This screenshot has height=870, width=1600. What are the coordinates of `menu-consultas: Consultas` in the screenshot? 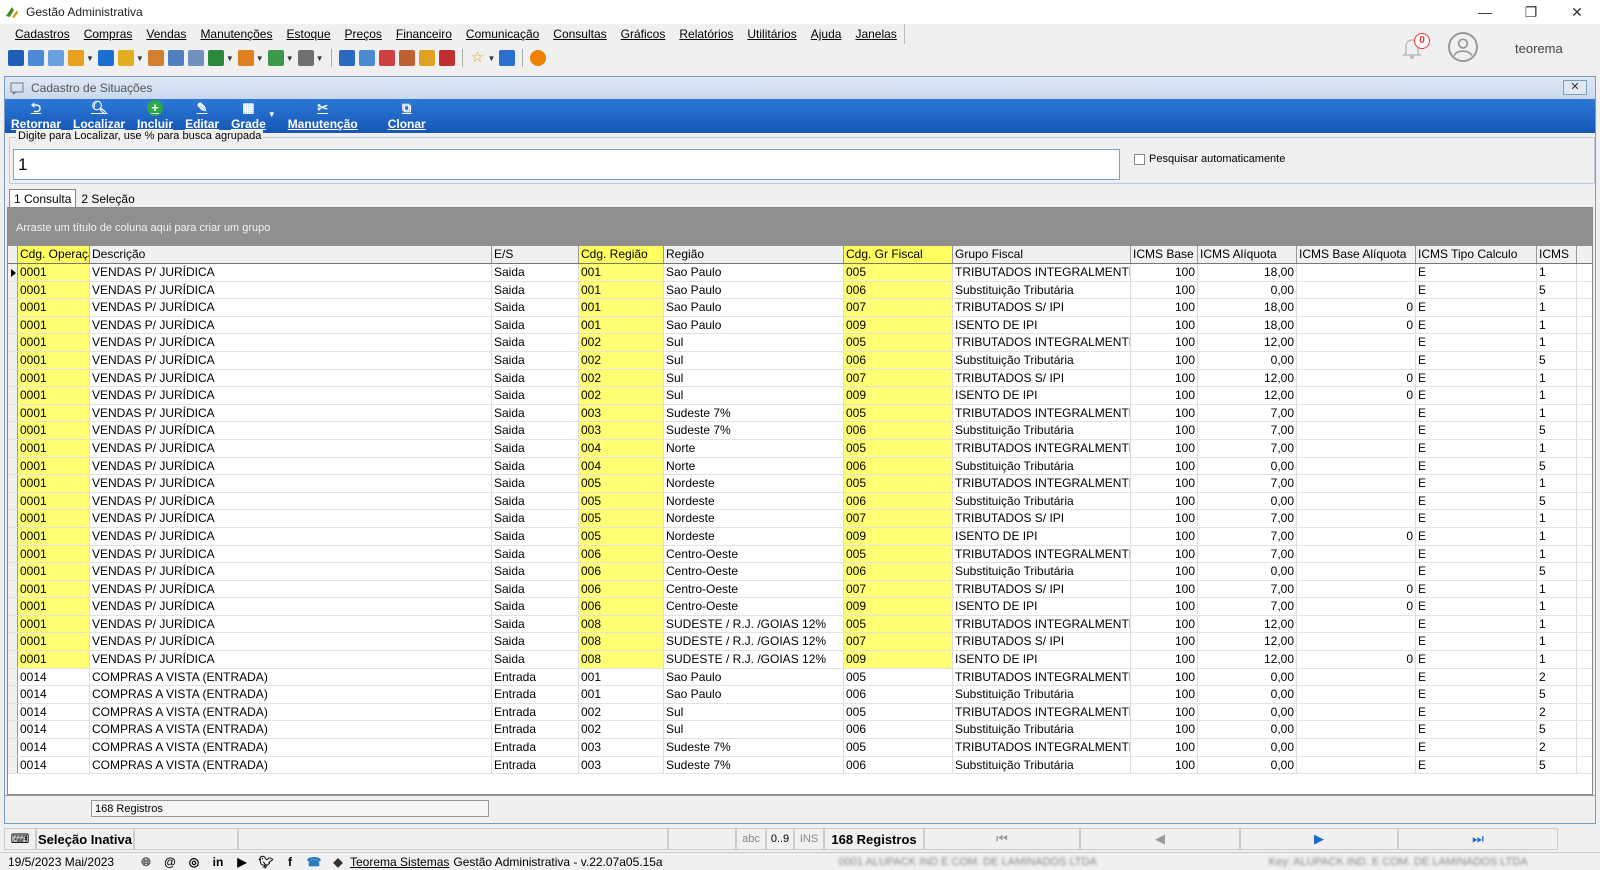 It's located at (579, 34).